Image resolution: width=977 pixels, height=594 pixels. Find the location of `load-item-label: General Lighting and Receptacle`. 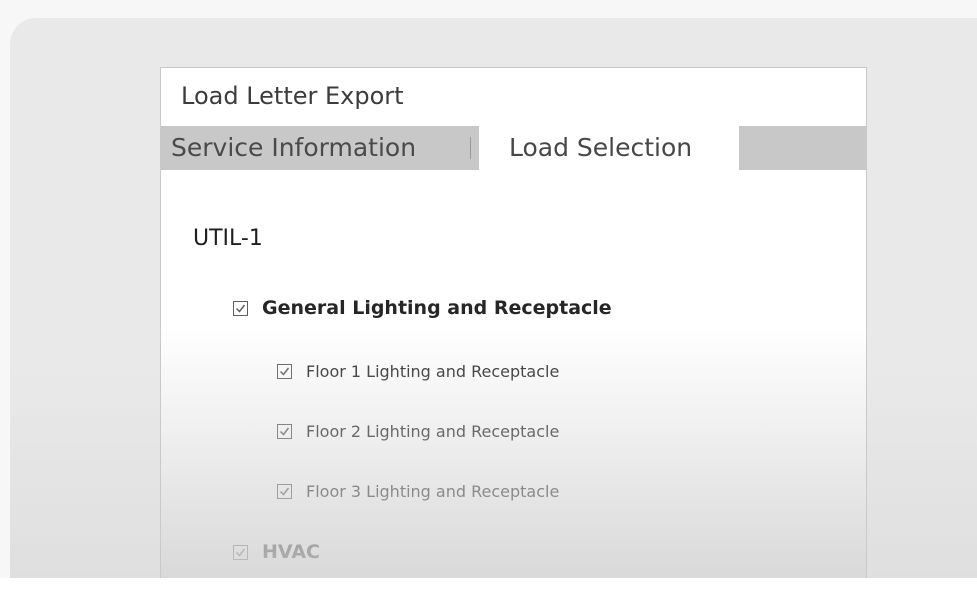

load-item-label: General Lighting and Receptacle is located at coordinates (437, 308).